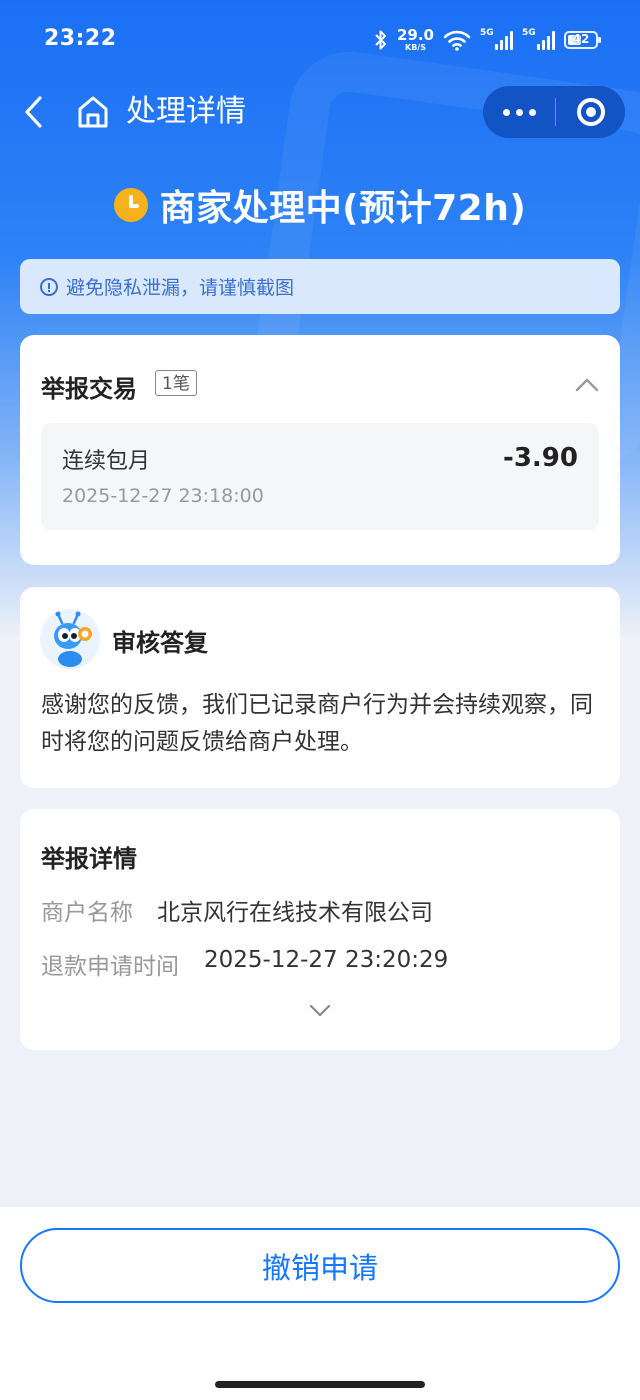  What do you see at coordinates (180, 288) in the screenshot?
I see `privacy-notice-text: 避免隐私泄漏，请谨慎截图` at bounding box center [180, 288].